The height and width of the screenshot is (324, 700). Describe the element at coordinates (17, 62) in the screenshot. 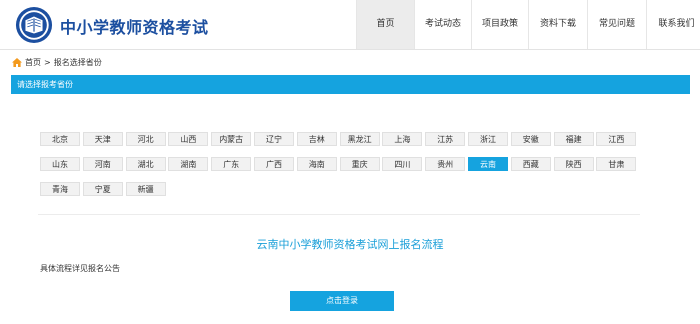

I see `home-icon` at that location.